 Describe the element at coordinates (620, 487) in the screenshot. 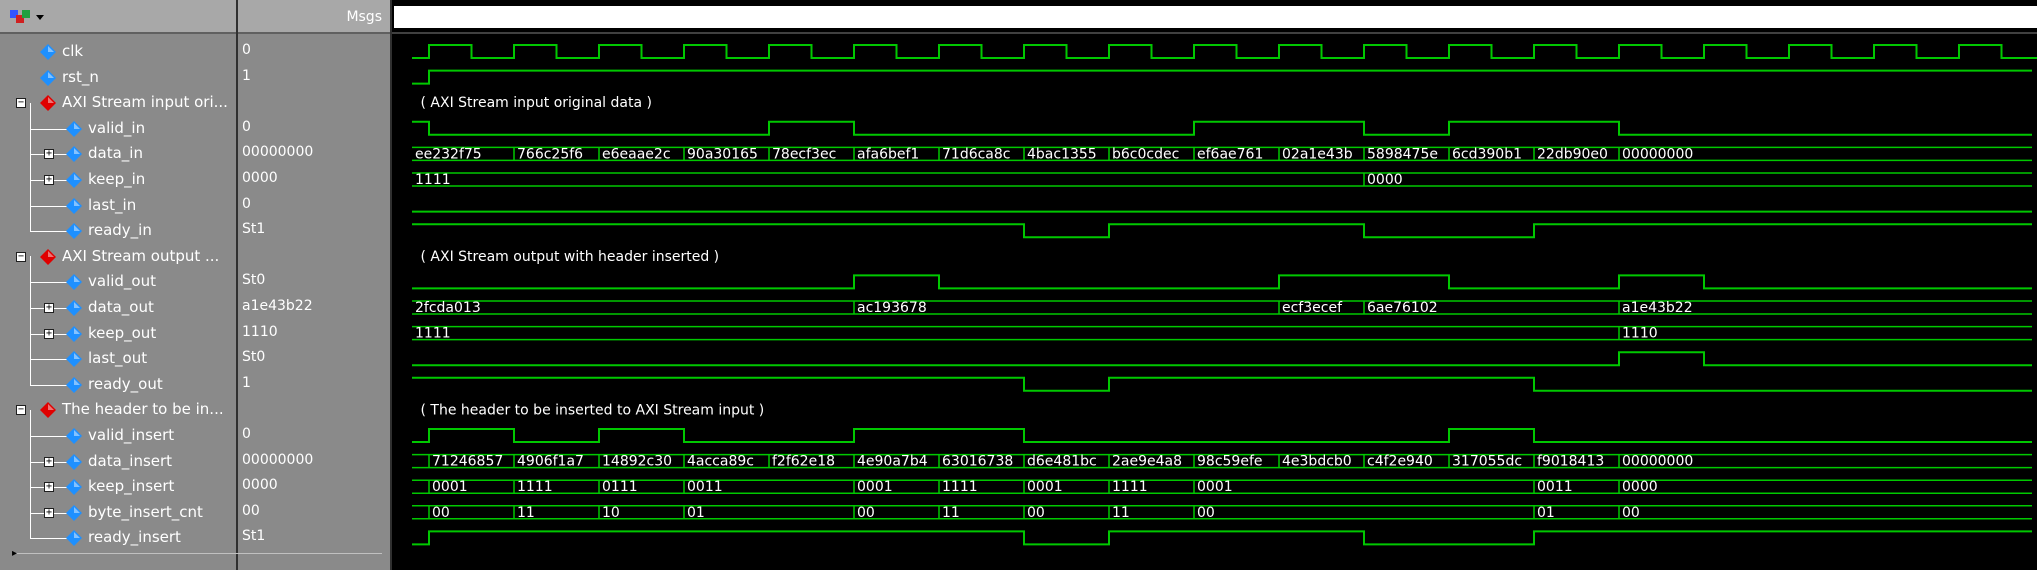

I see `bus-value-label: 0111` at that location.